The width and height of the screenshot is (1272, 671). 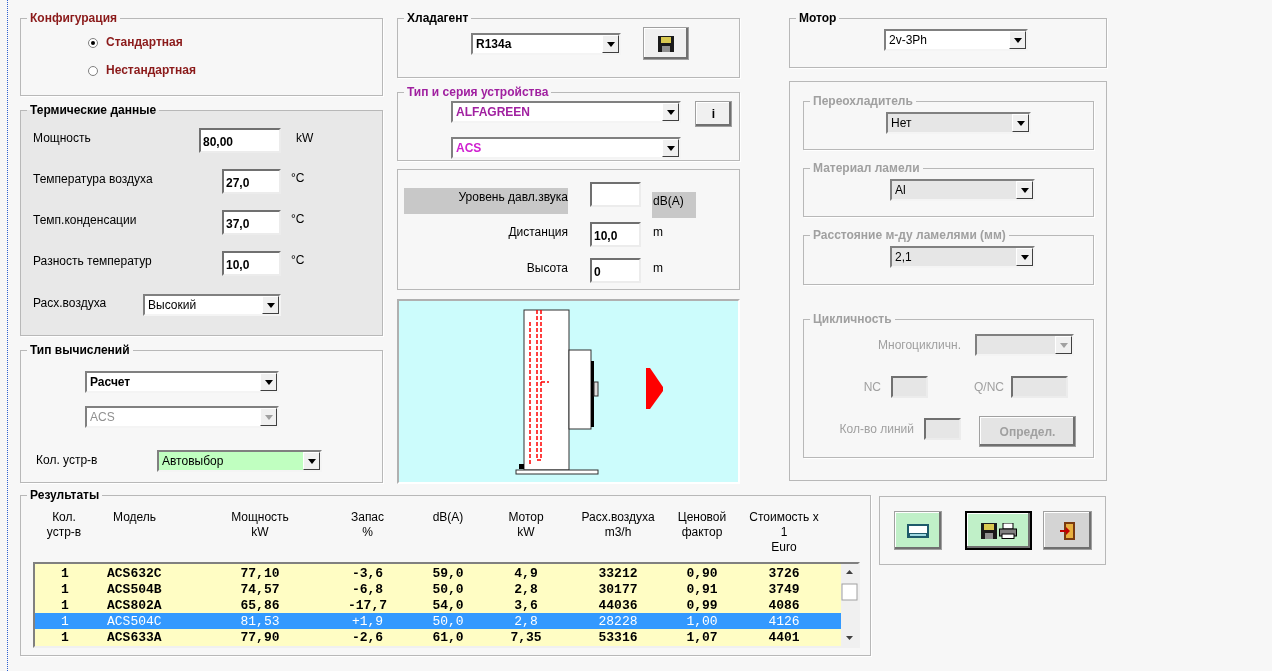 What do you see at coordinates (367, 573) in the screenshot?
I see `table-cell-text: -3,6` at bounding box center [367, 573].